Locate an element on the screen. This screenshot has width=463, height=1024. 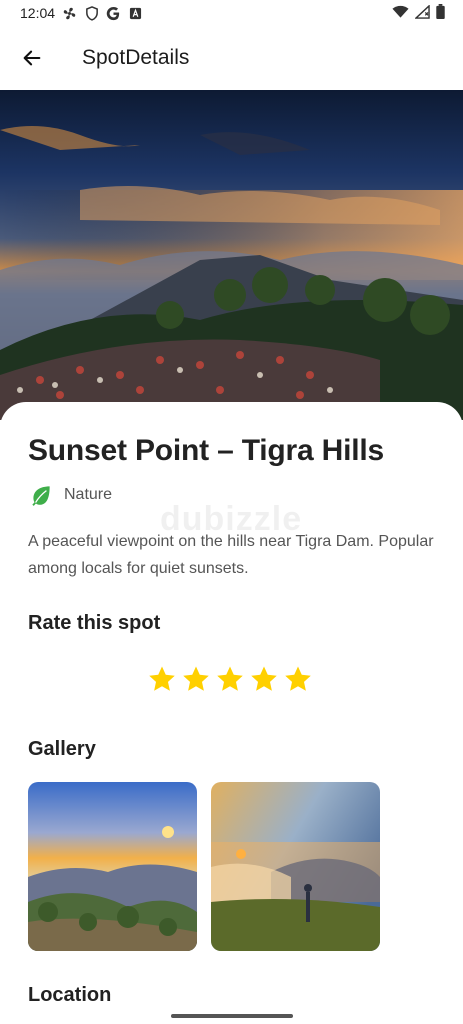
spot-title: Sunset Point – Tigra Hills is located at coordinates (206, 450).